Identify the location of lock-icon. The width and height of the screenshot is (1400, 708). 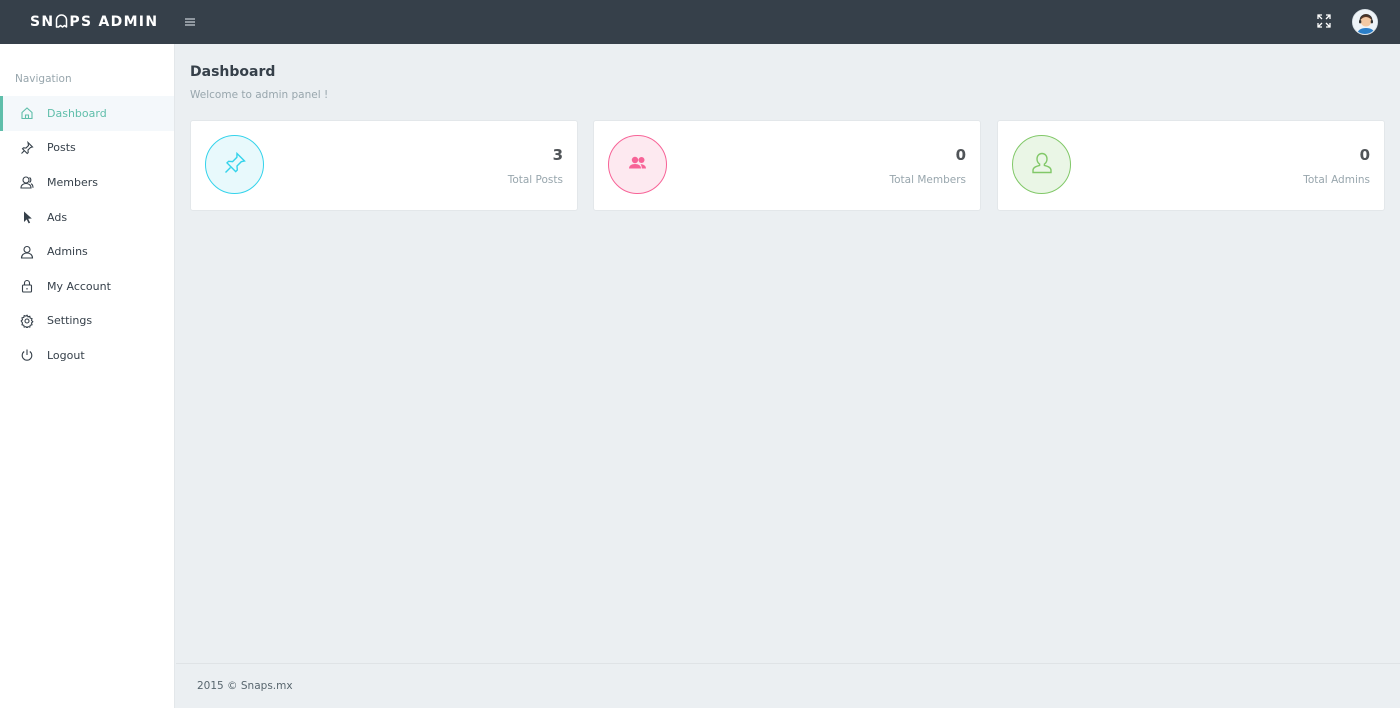
(27, 286).